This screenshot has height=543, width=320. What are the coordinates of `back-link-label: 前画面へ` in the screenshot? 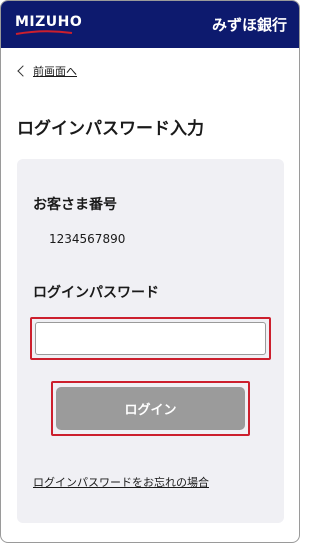 It's located at (55, 71).